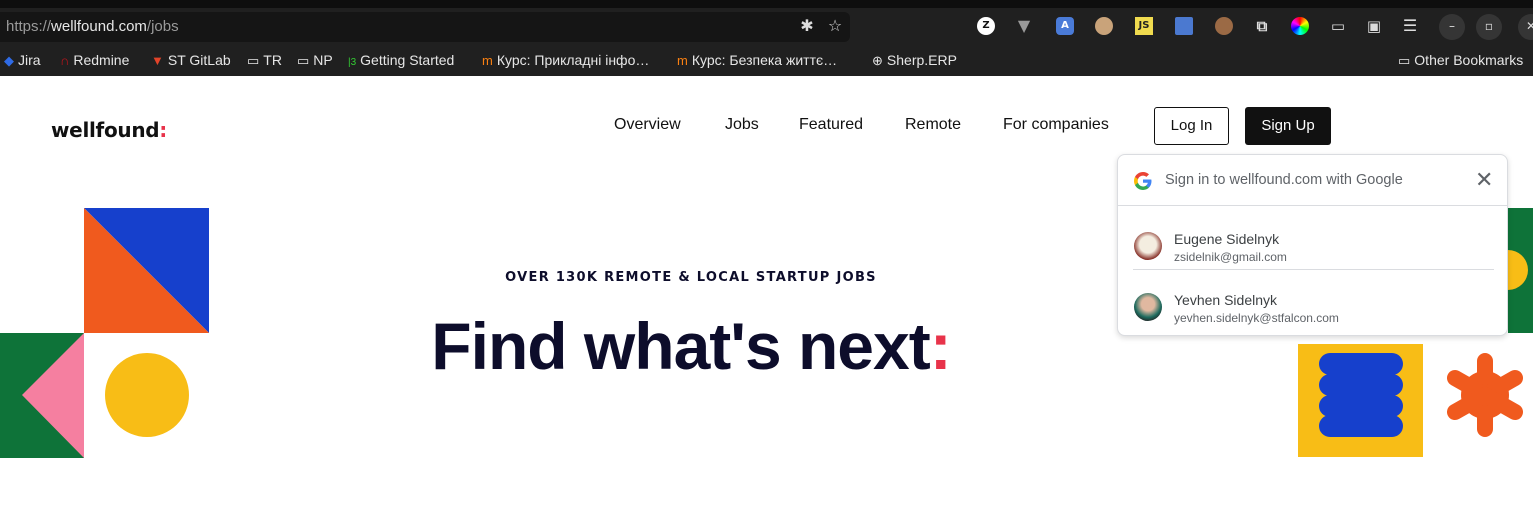  Describe the element at coordinates (1065, 26) in the screenshot. I see `translate-icon: A` at that location.